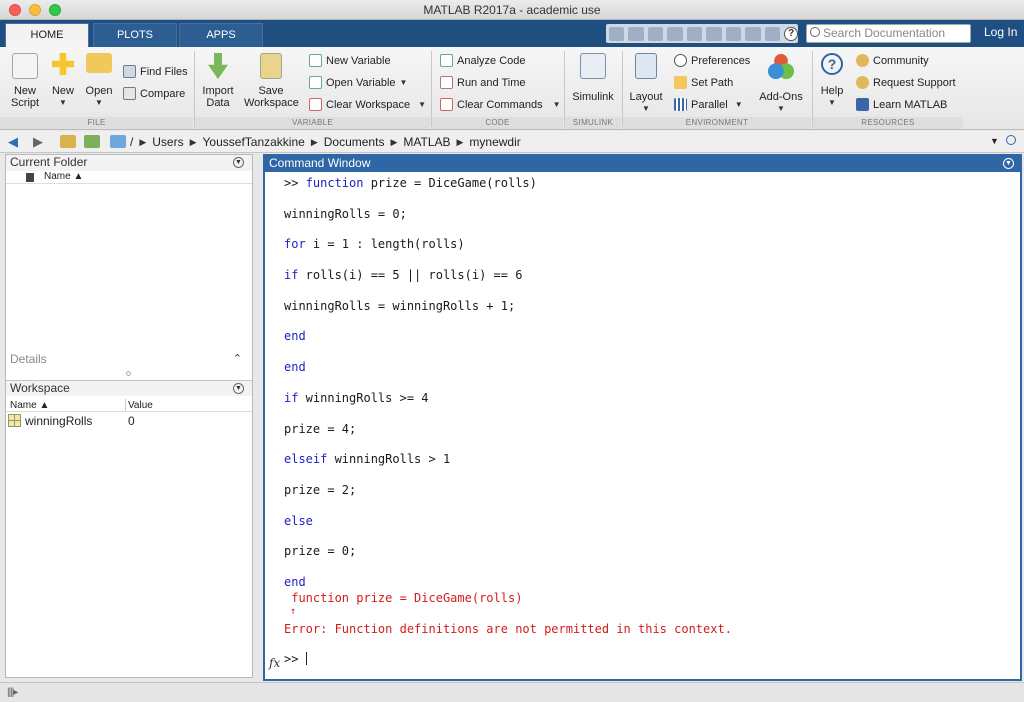  What do you see at coordinates (791, 33) in the screenshot?
I see `help-icon: ?` at bounding box center [791, 33].